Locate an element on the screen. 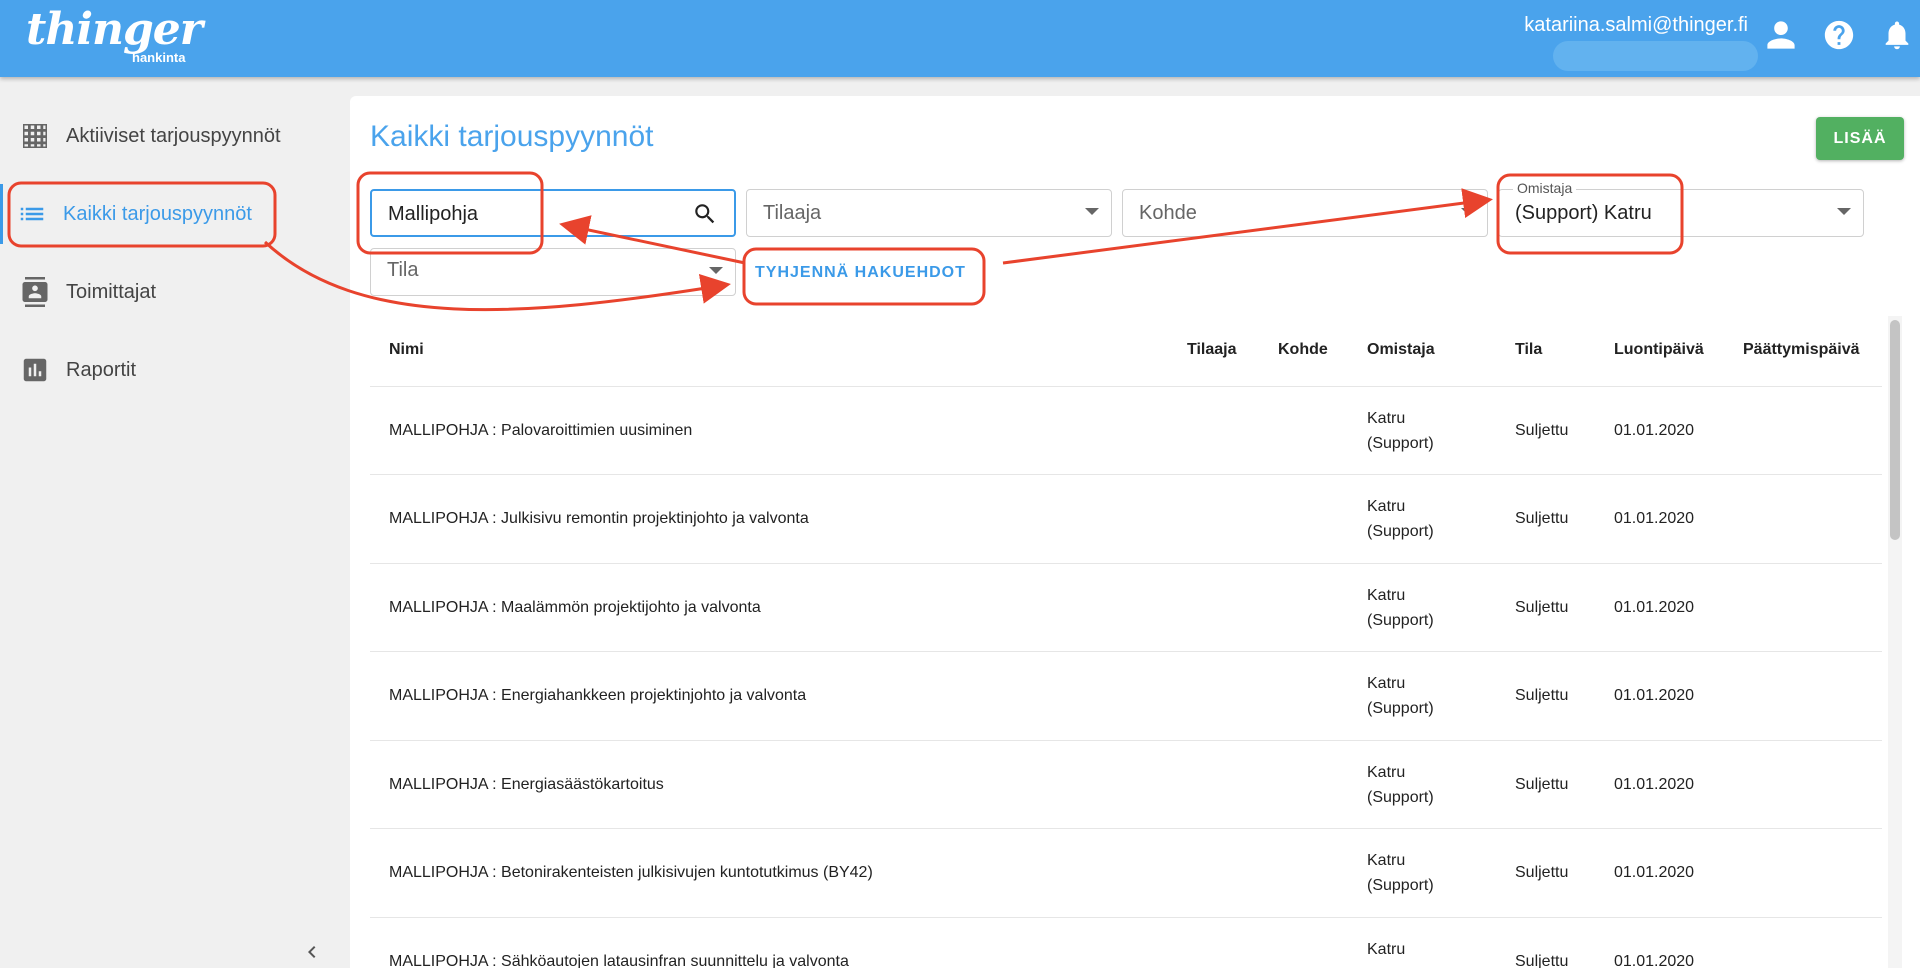 The image size is (1920, 968). bar-chart-icon is located at coordinates (35, 370).